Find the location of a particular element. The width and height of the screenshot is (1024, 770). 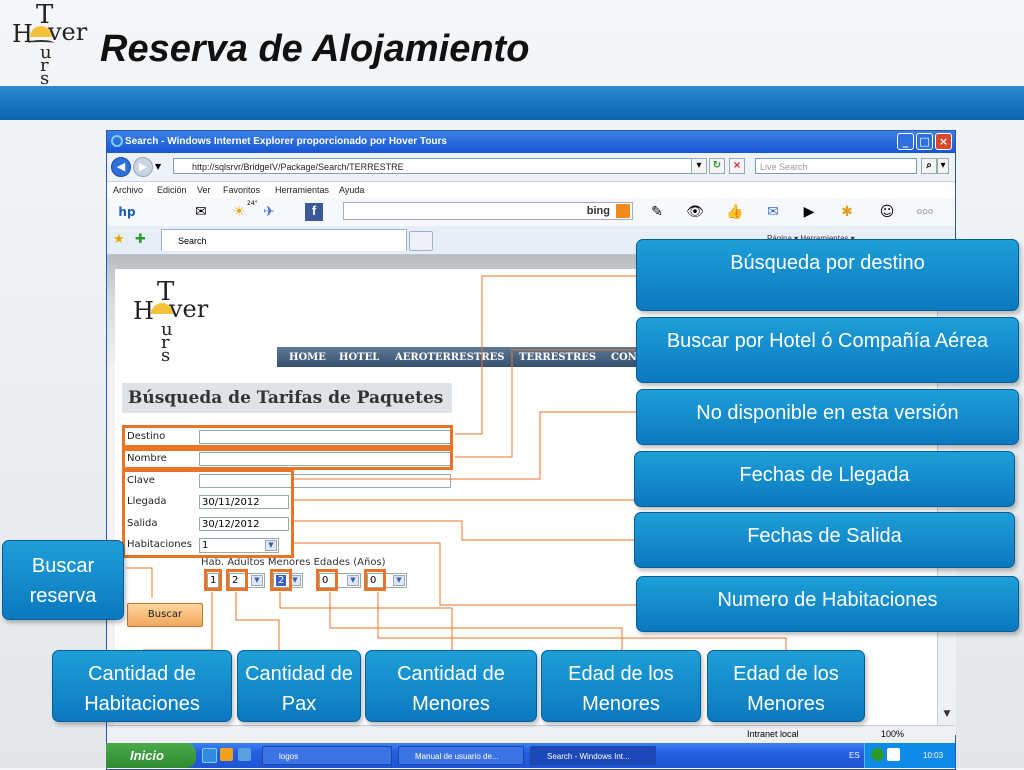

puzzle-icon: ✱ is located at coordinates (847, 212).